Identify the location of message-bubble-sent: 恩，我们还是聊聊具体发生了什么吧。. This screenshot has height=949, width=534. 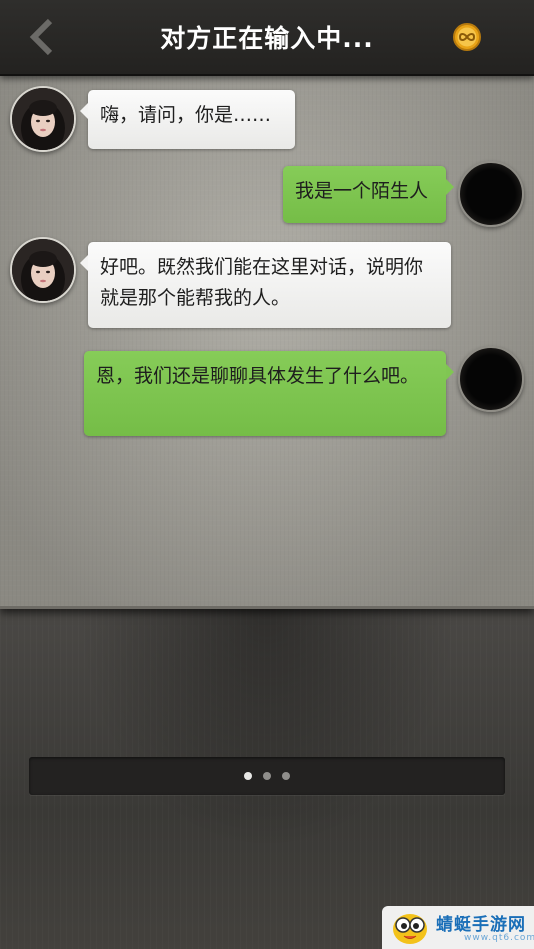
(269, 393).